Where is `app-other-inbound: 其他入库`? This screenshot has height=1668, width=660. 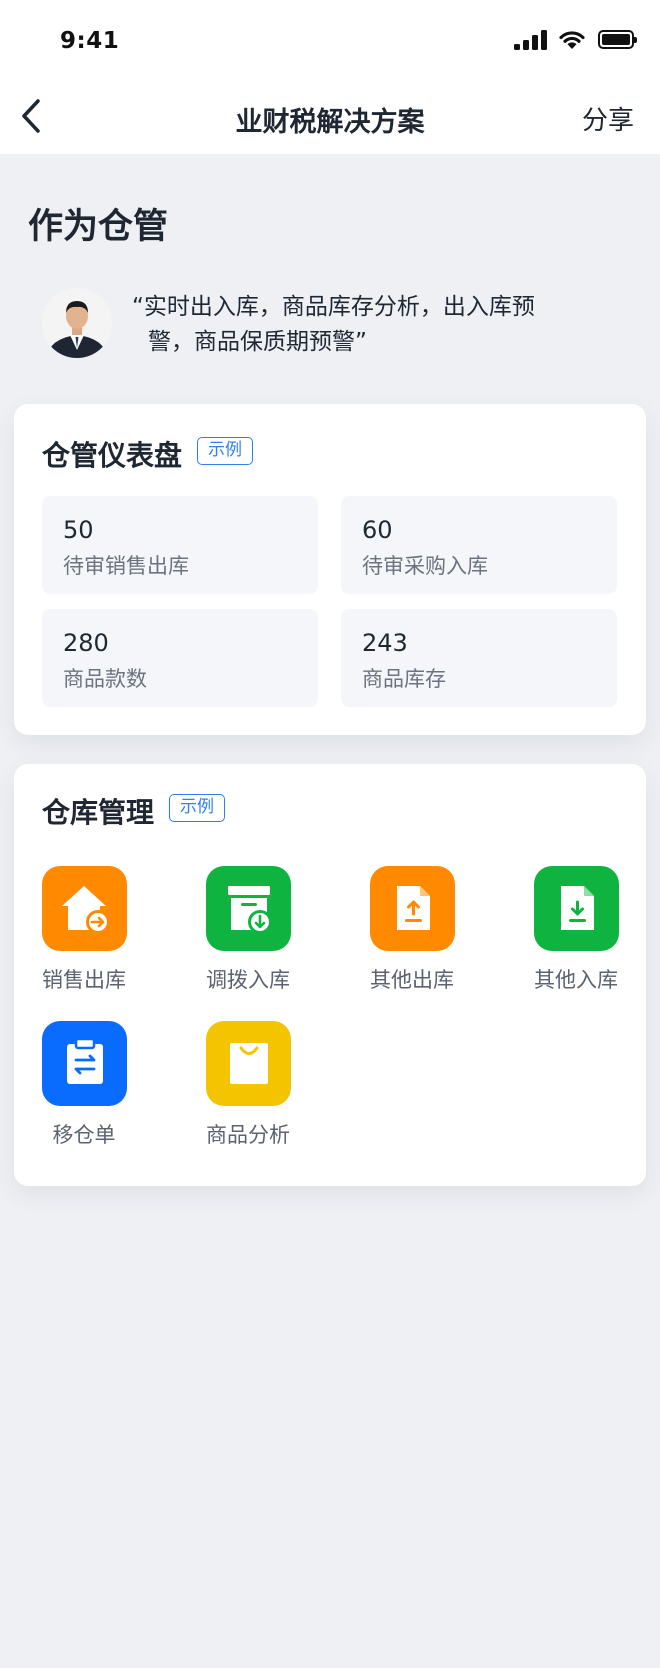 app-other-inbound: 其他入库 is located at coordinates (576, 931).